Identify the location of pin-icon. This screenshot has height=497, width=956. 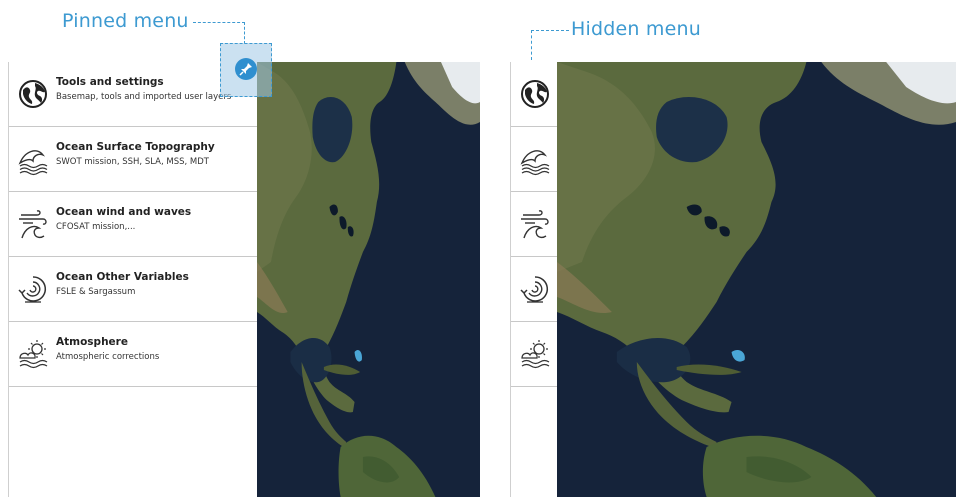
(245, 69).